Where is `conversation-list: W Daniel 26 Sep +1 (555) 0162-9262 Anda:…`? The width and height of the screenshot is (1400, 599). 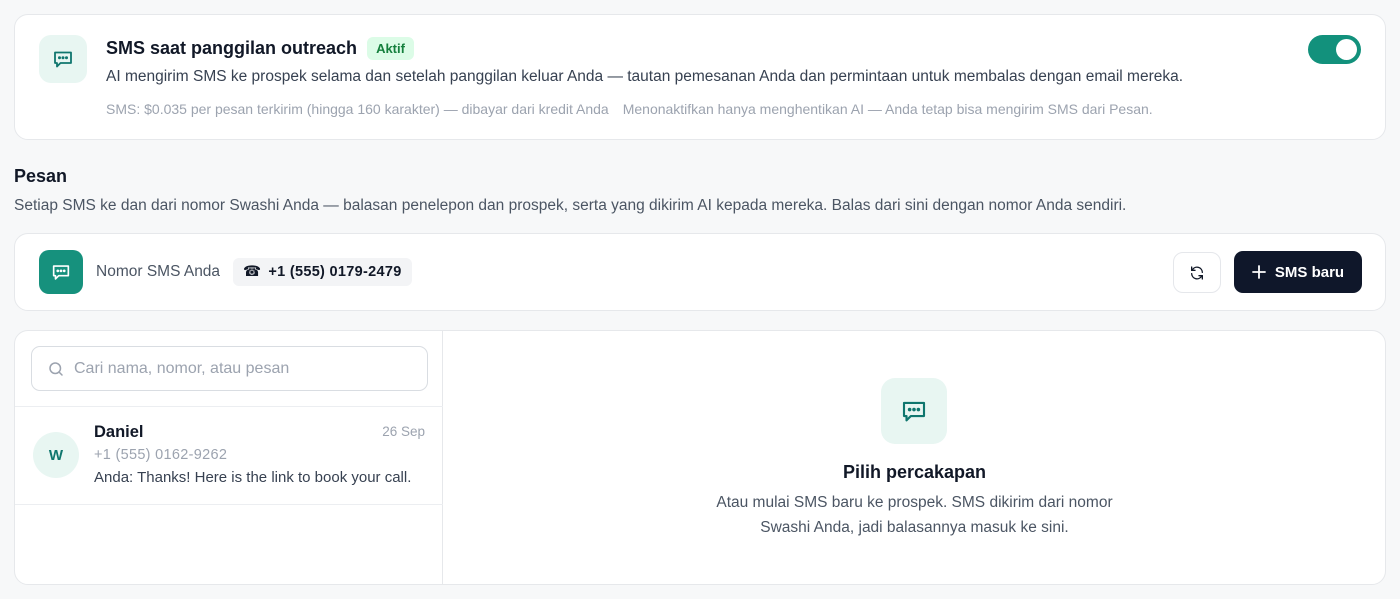 conversation-list: W Daniel 26 Sep +1 (555) 0162-9262 Anda:… is located at coordinates (229, 457).